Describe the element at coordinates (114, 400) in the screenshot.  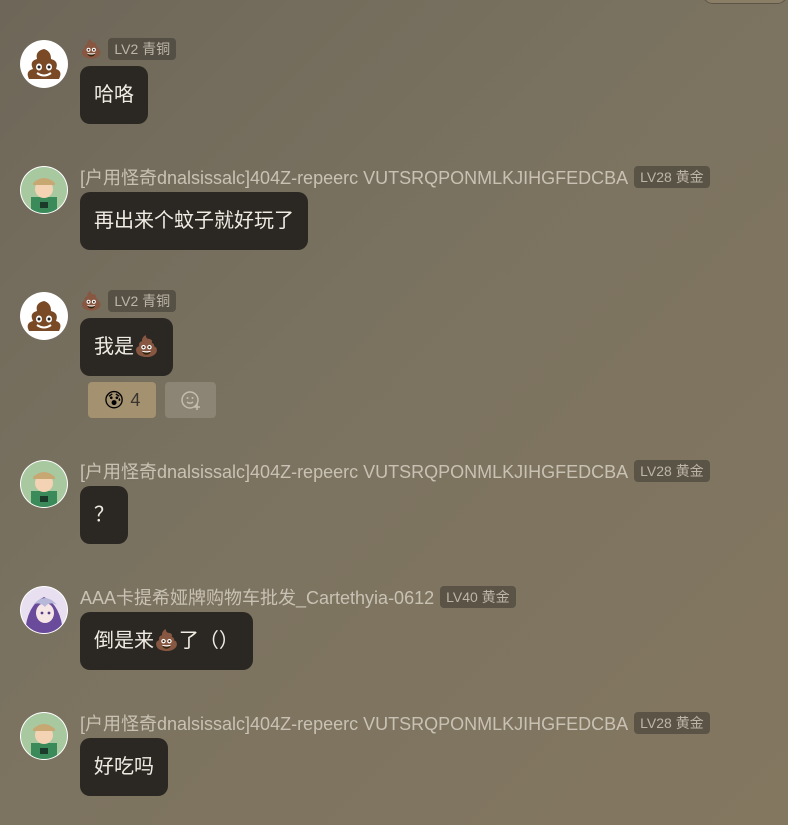
I see `reaction-emoji: 😰` at that location.